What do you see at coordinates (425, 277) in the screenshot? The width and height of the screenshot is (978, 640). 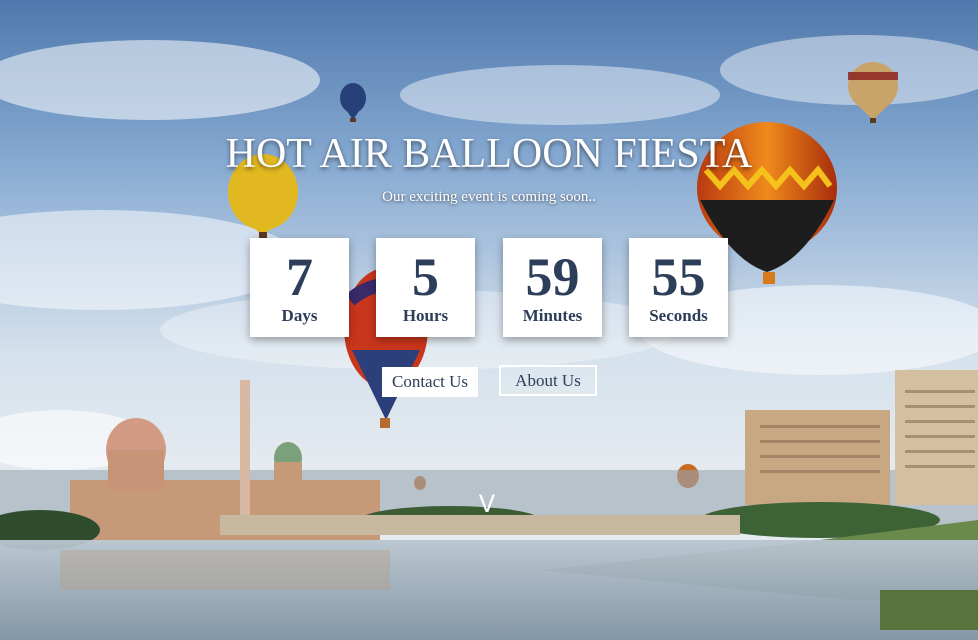 I see `countdown-hours-value: 5` at bounding box center [425, 277].